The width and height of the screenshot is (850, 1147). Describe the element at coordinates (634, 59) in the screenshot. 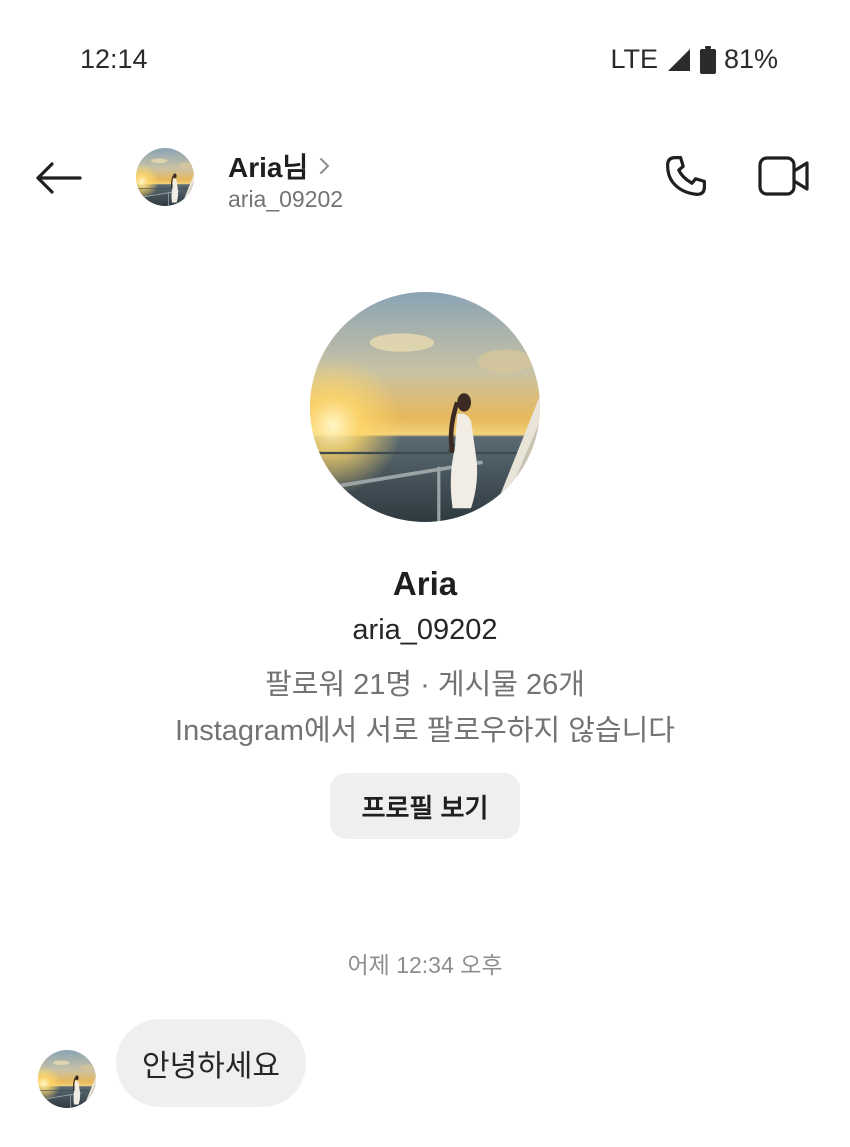

I see `network-label: LTE` at that location.